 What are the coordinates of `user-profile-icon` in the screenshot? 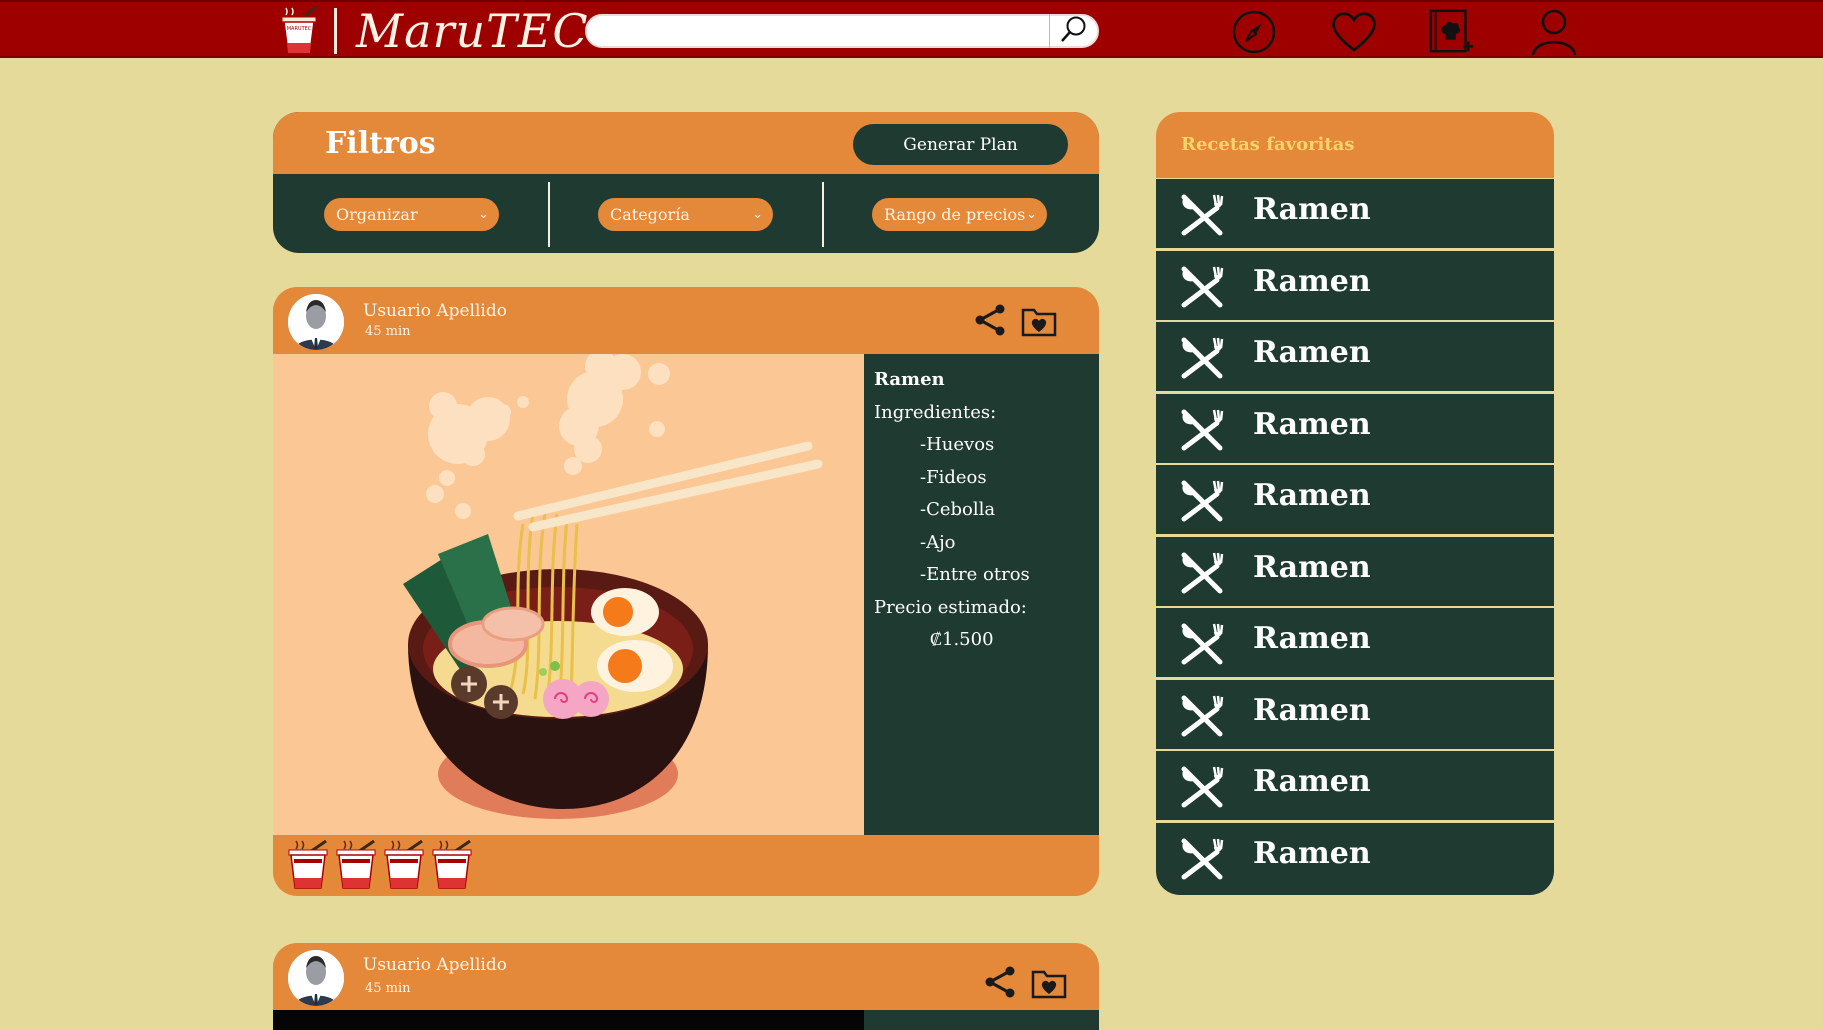 It's located at (1554, 32).